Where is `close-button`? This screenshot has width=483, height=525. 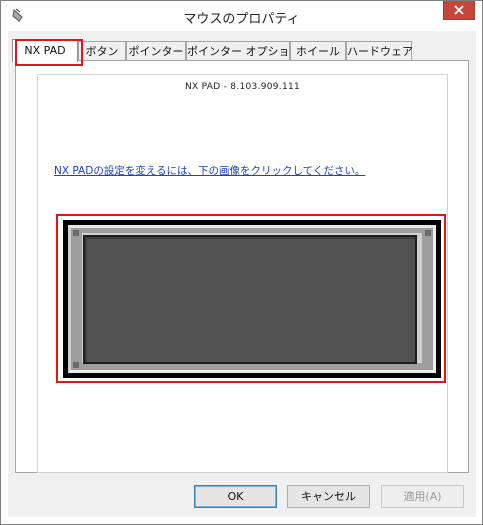
close-button is located at coordinates (459, 10).